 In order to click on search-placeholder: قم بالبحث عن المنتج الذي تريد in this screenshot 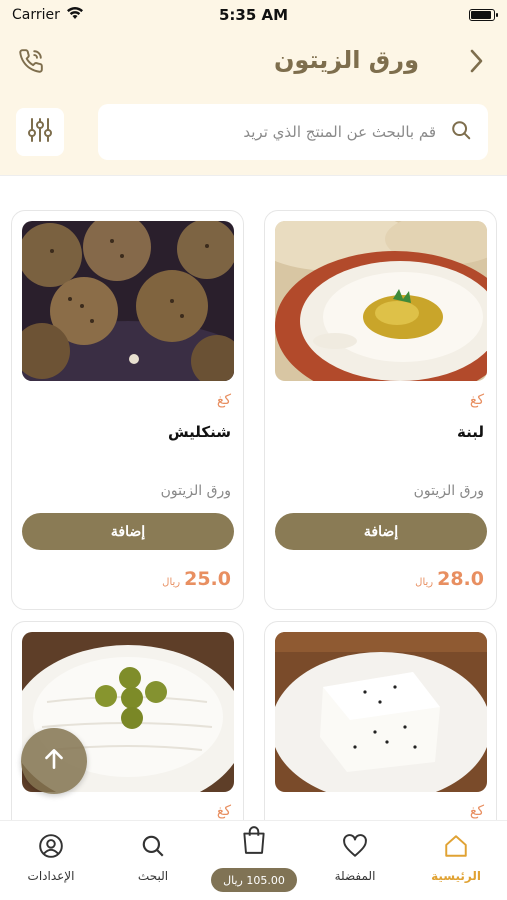, I will do `click(339, 132)`.